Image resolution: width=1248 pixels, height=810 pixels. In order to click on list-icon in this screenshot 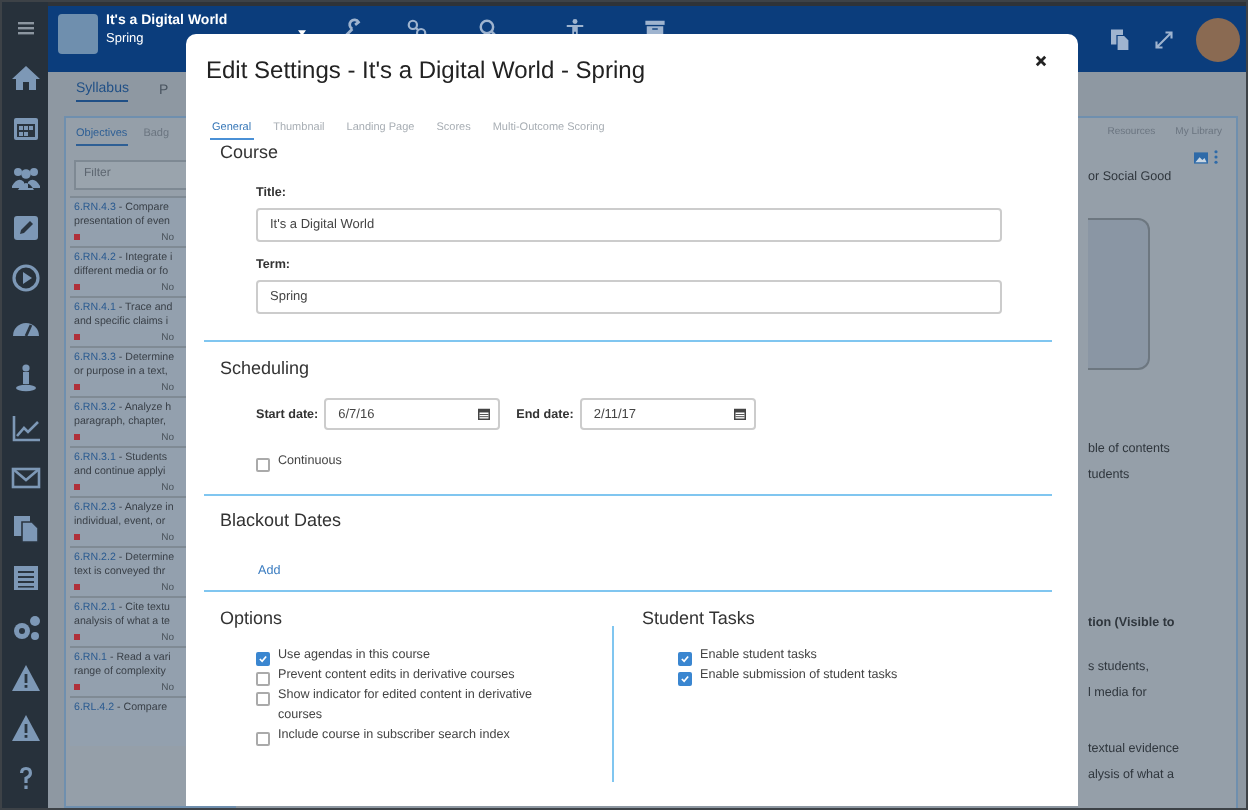, I will do `click(25, 578)`.